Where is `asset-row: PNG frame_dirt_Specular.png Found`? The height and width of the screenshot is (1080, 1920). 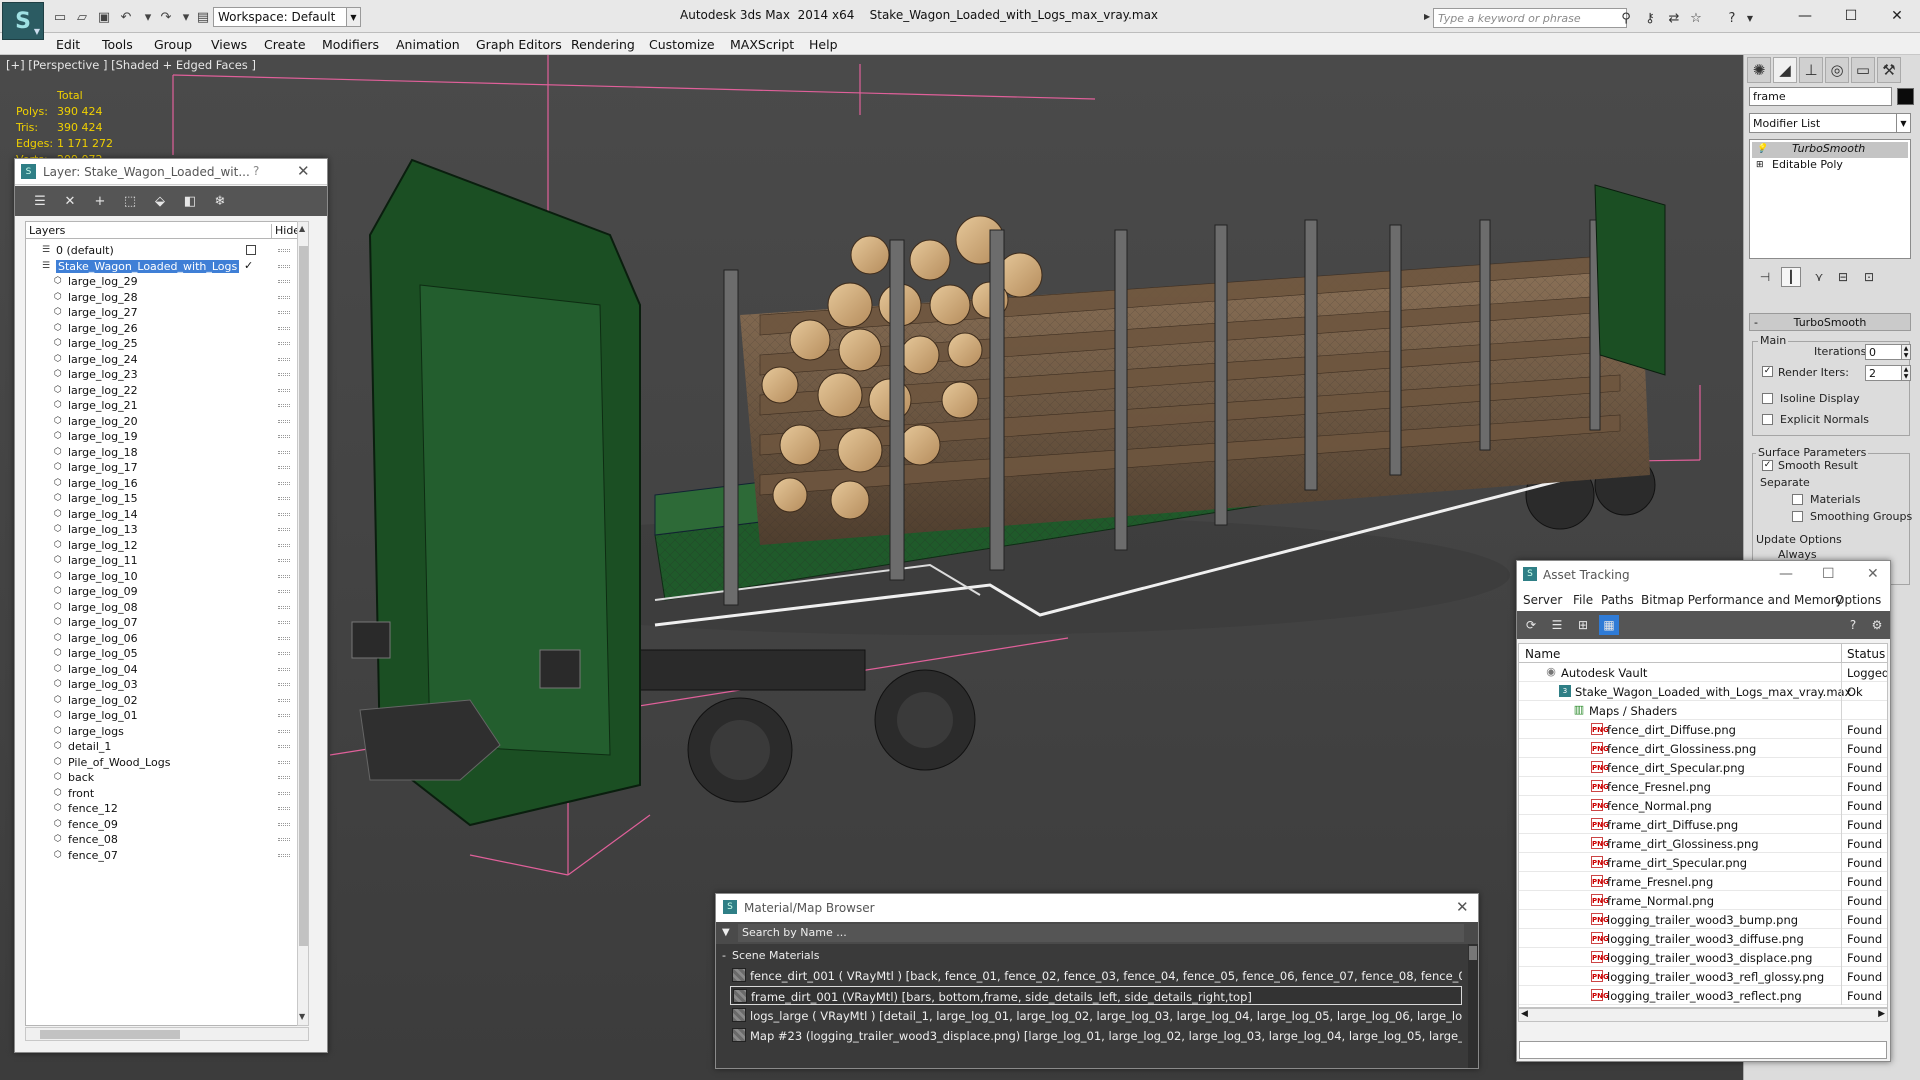
asset-row: PNG frame_dirt_Specular.png Found is located at coordinates (1703, 862).